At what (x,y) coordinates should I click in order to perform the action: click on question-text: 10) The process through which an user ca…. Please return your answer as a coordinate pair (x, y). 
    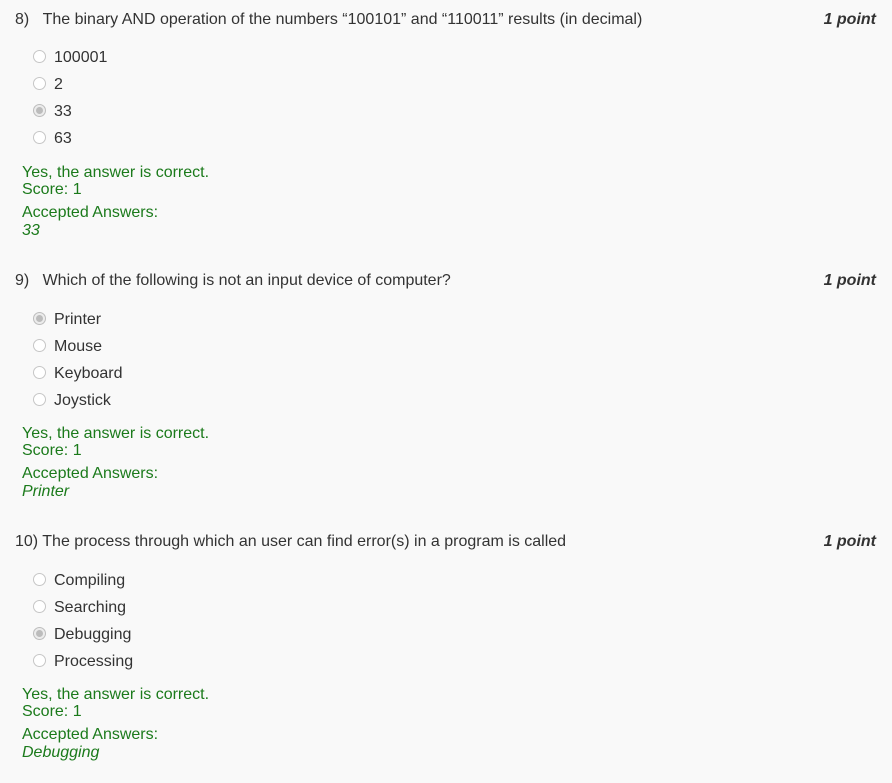
    Looking at the image, I should click on (290, 542).